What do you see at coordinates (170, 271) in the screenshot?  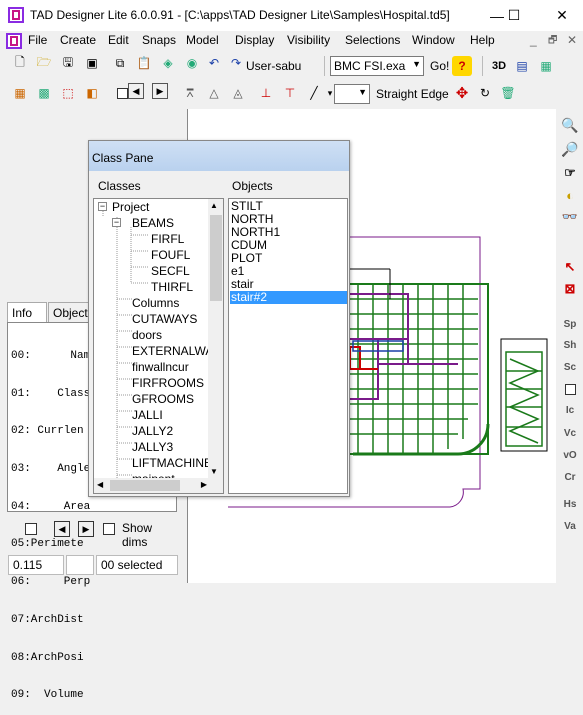 I see `tree-item: SECFL` at bounding box center [170, 271].